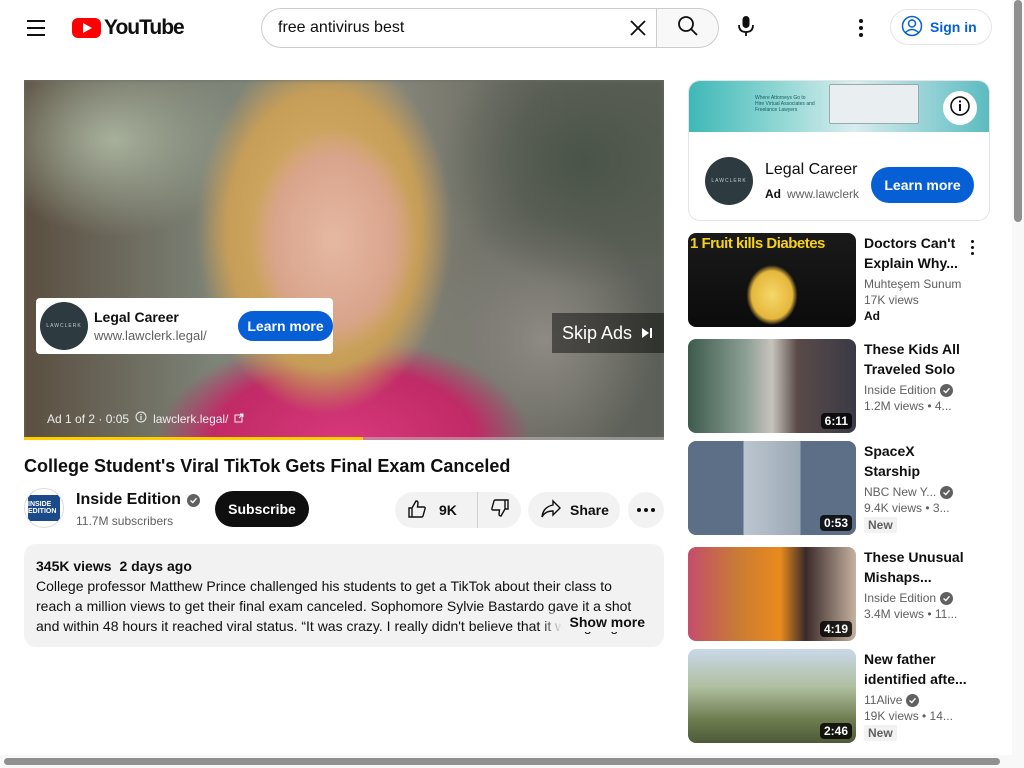 The height and width of the screenshot is (768, 1024). I want to click on ad-badge: Ad, so click(872, 316).